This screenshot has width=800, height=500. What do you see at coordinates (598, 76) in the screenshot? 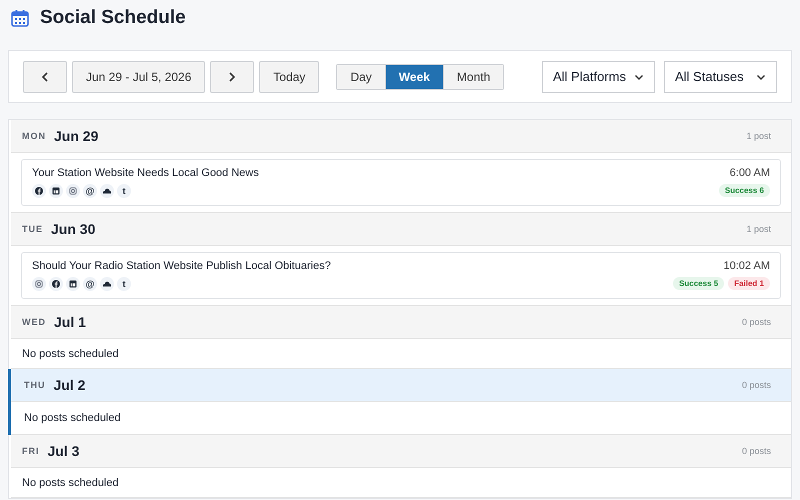
I see `filter-dropdown: All Platforms` at bounding box center [598, 76].